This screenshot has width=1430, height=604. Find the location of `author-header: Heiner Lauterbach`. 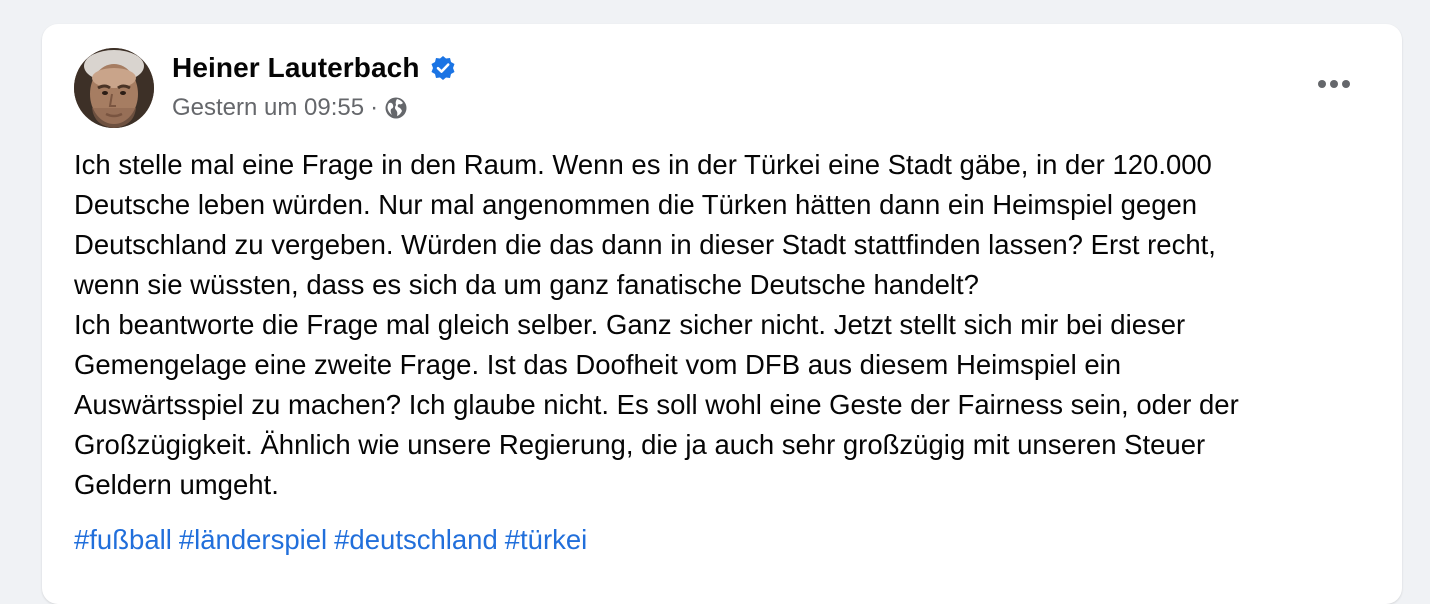

author-header: Heiner Lauterbach is located at coordinates (314, 68).